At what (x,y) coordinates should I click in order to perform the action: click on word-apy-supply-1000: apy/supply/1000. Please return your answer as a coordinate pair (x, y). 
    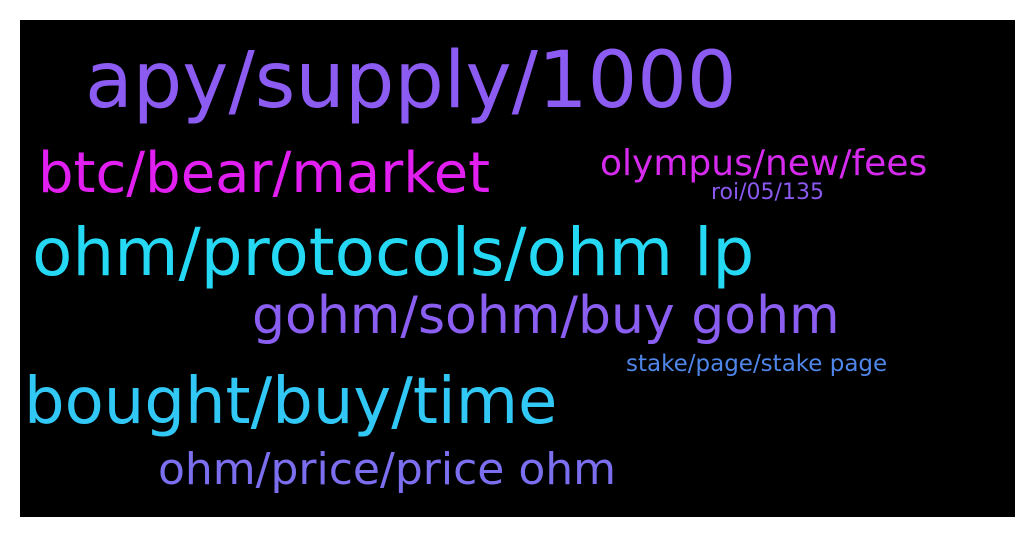
    Looking at the image, I should click on (411, 81).